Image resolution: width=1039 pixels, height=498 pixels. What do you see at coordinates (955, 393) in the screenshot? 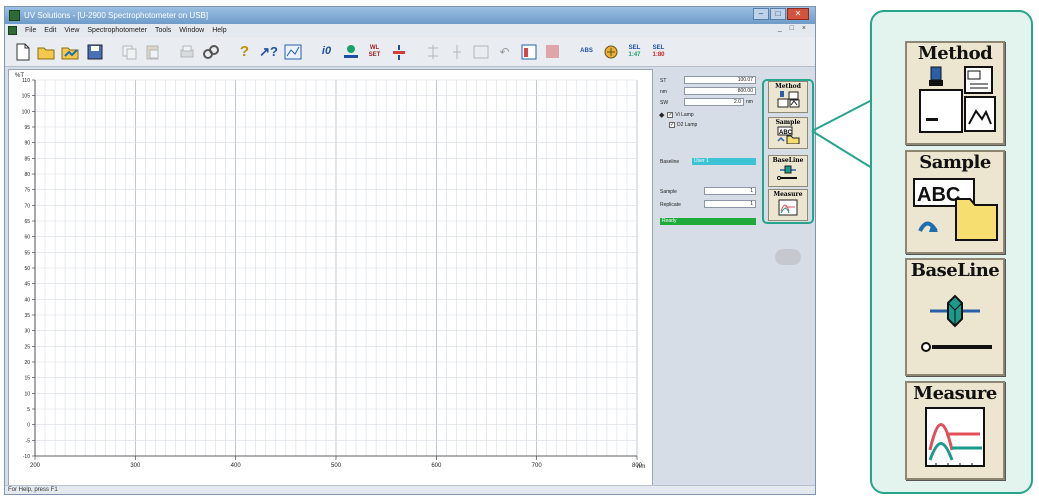
I see `callout-measure-label: Measure` at bounding box center [955, 393].